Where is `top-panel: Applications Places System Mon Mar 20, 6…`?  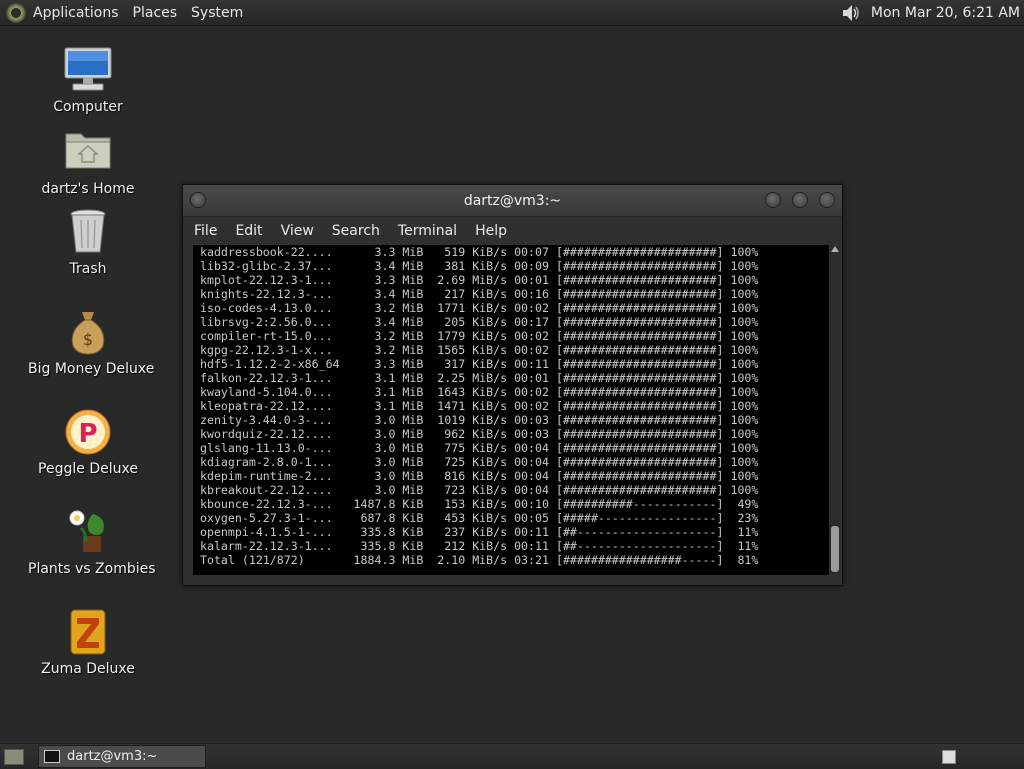
top-panel: Applications Places System Mon Mar 20, 6… is located at coordinates (512, 13).